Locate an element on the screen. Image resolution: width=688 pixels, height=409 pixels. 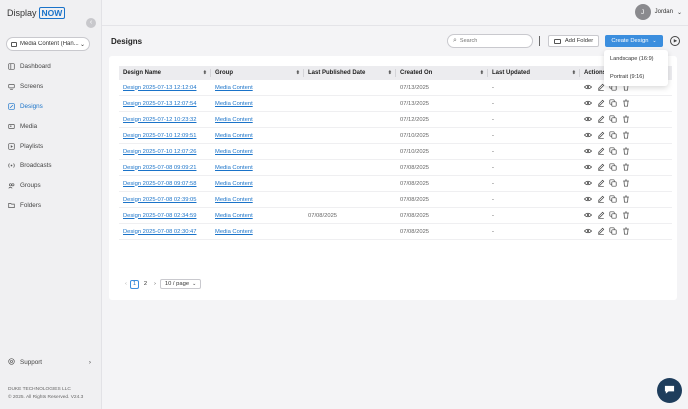
page-2-button: 2 is located at coordinates (145, 284).